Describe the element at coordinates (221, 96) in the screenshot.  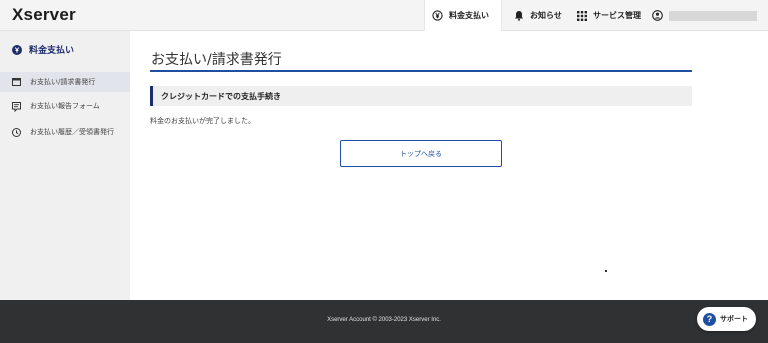
I see `section-title: クレジットカードでの支払手続き` at that location.